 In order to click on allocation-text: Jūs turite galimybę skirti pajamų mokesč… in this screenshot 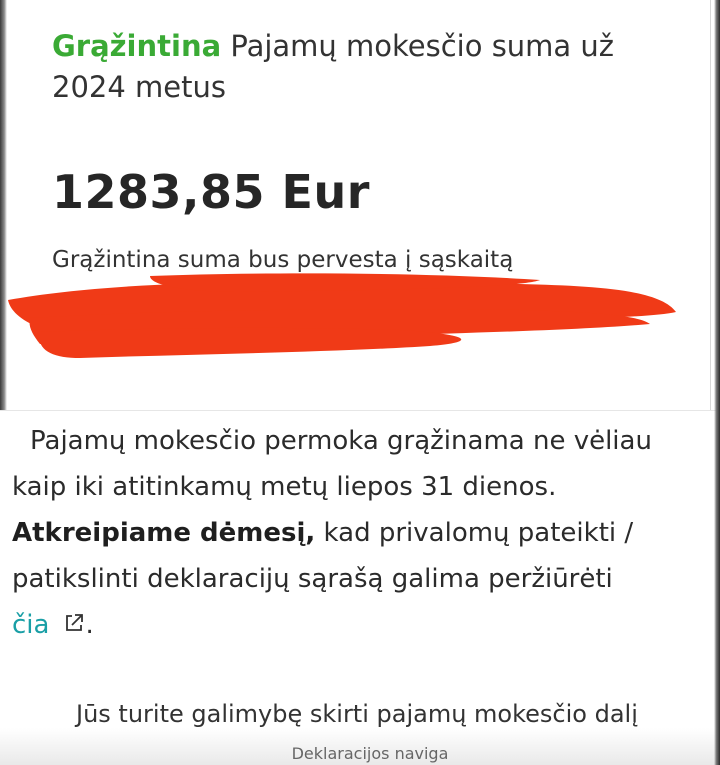, I will do `click(357, 714)`.